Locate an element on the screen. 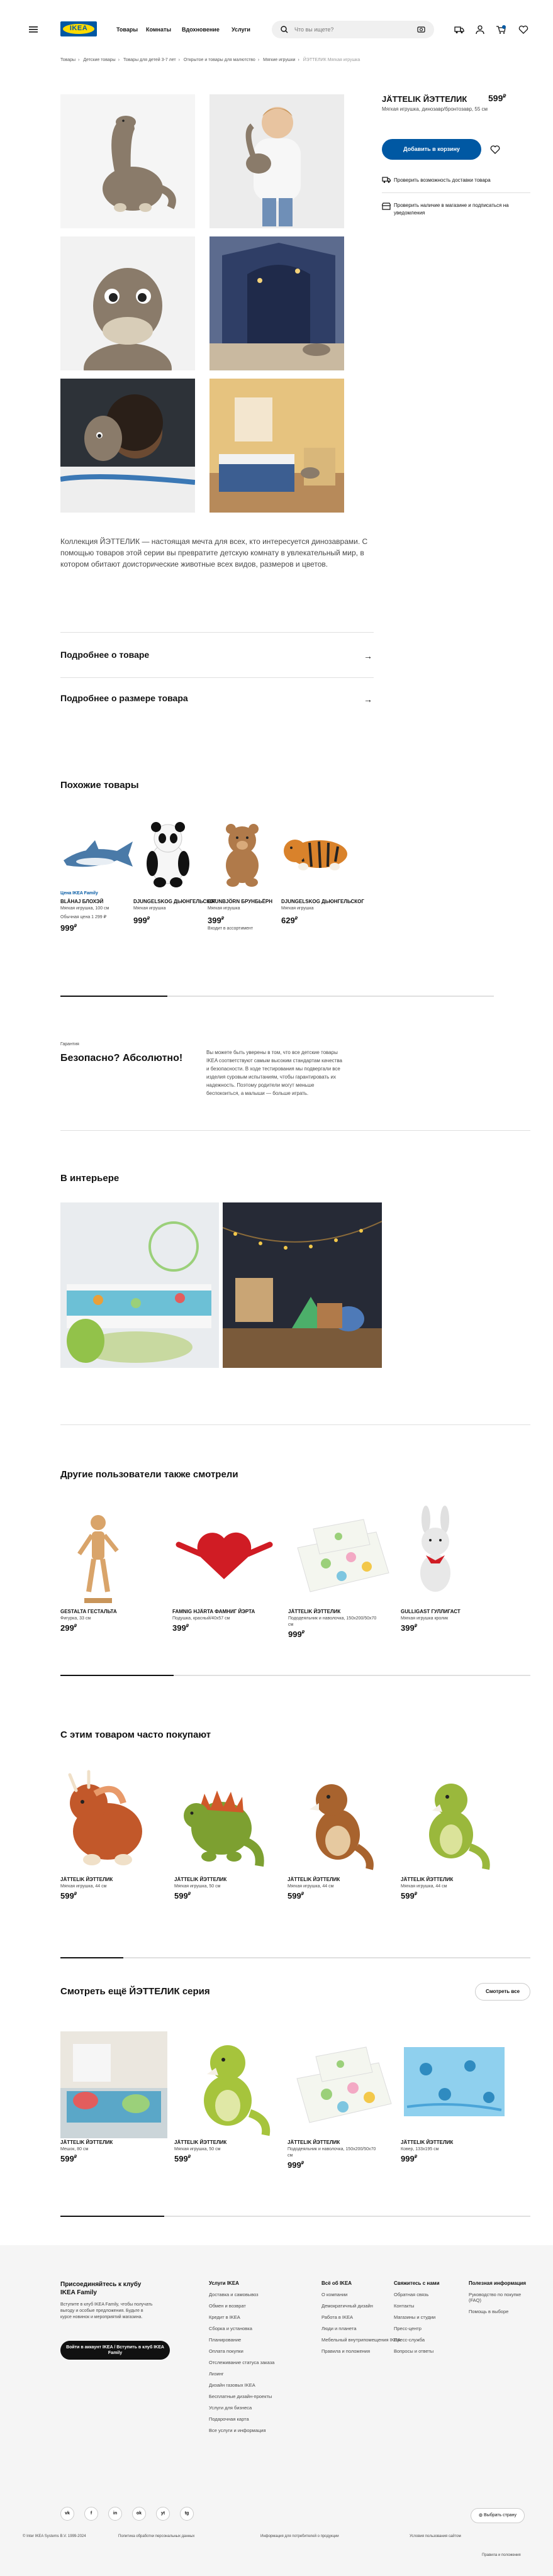 The image size is (553, 2576). footer-link: Люди и планета is located at coordinates (361, 2328).